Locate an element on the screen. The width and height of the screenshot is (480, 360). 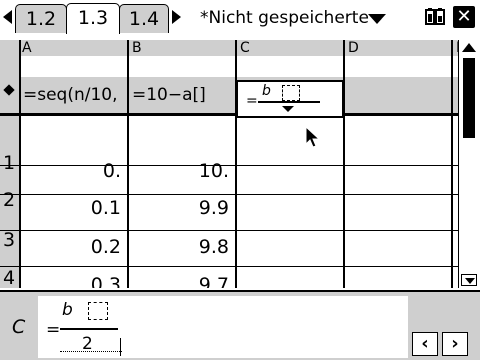
formula-cell-a: =seq(n/10, is located at coordinates (75, 95).